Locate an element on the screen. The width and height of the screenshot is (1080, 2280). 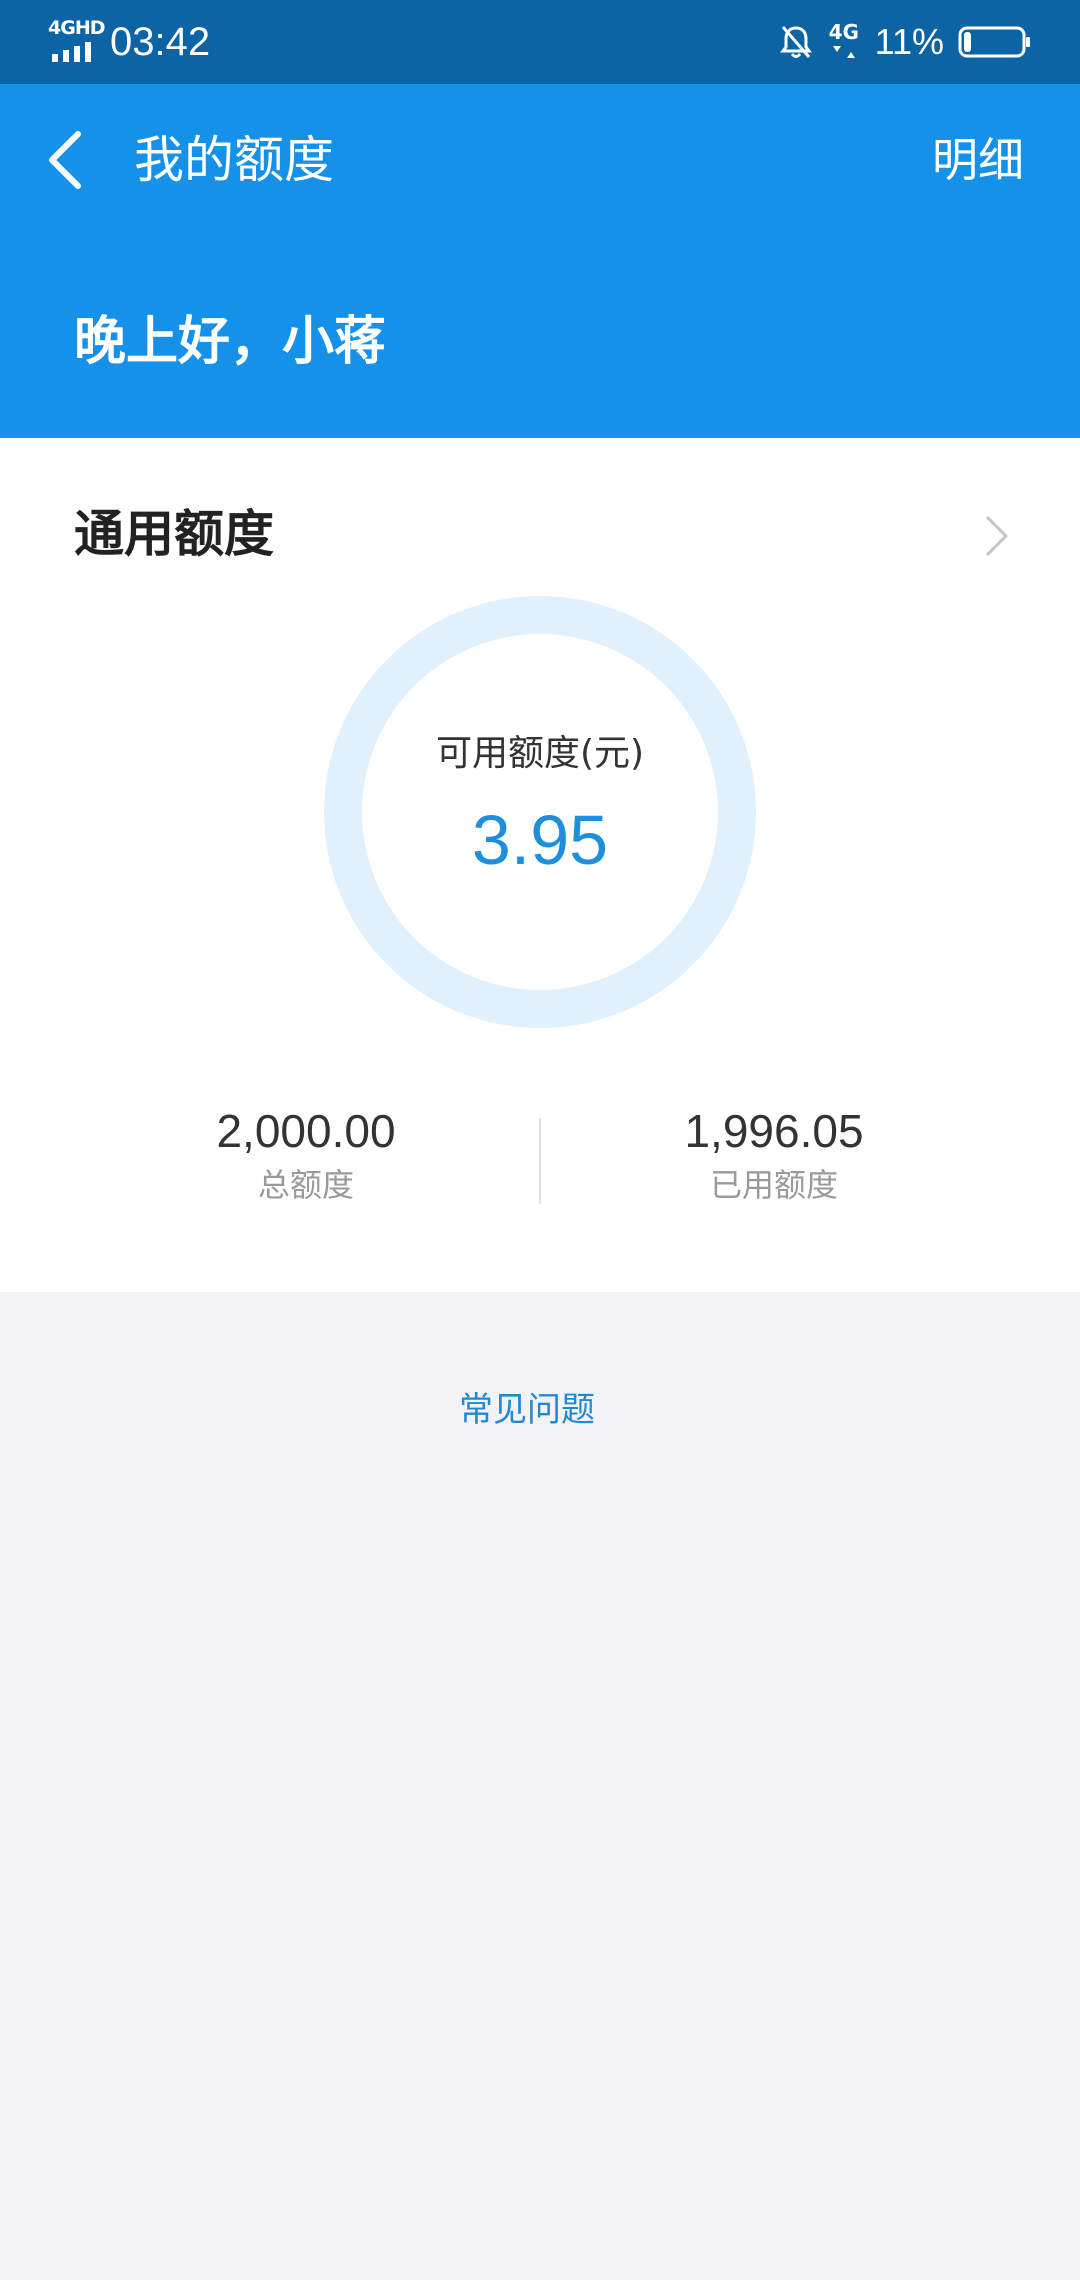
page-title: 我的额度 is located at coordinates (234, 160).